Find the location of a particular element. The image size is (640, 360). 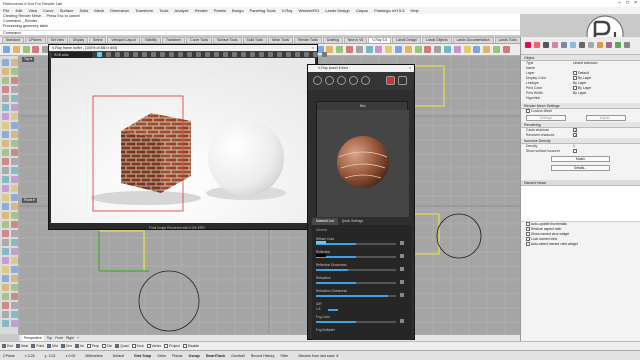

menu-item-view: View is located at coordinates (32, 10).